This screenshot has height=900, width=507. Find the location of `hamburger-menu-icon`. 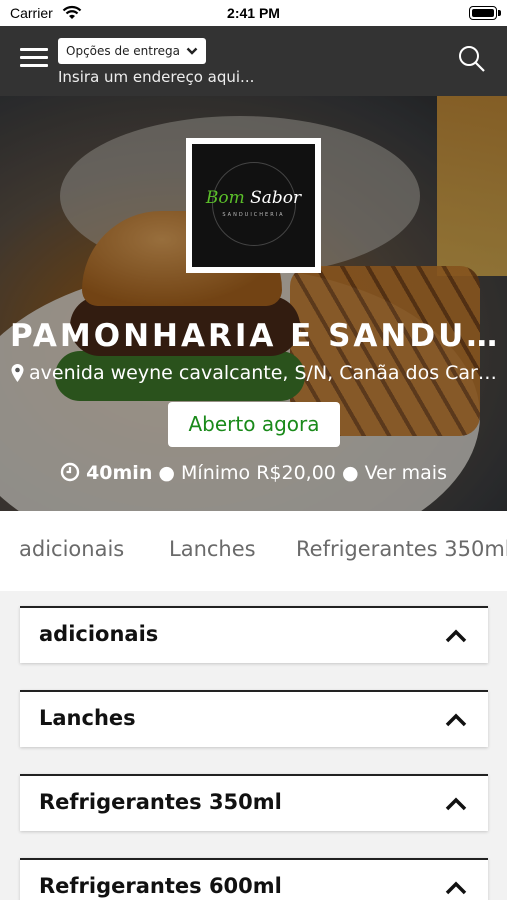

hamburger-menu-icon is located at coordinates (34, 60).